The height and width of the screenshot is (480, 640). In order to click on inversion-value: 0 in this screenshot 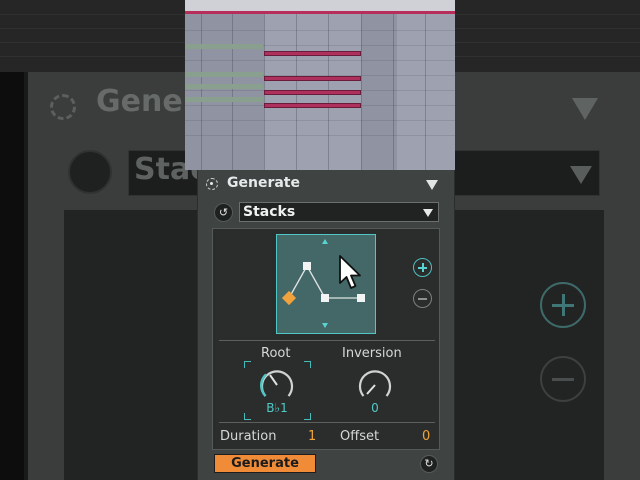, I will do `click(375, 408)`.